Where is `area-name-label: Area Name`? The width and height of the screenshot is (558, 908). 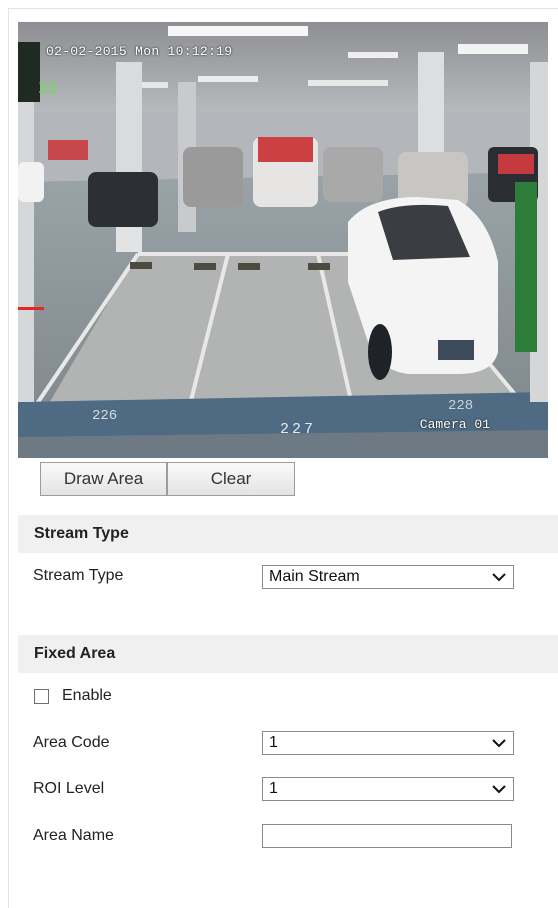 area-name-label: Area Name is located at coordinates (73, 835).